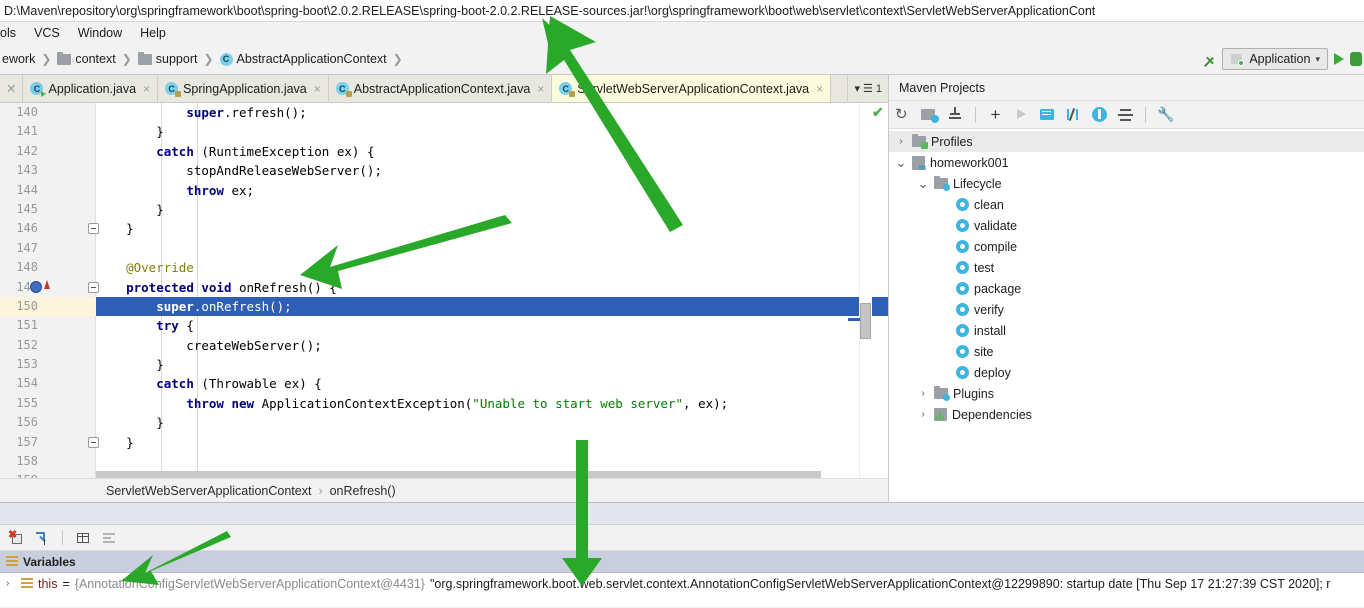  I want to click on menu-item-window: Window, so click(100, 33).